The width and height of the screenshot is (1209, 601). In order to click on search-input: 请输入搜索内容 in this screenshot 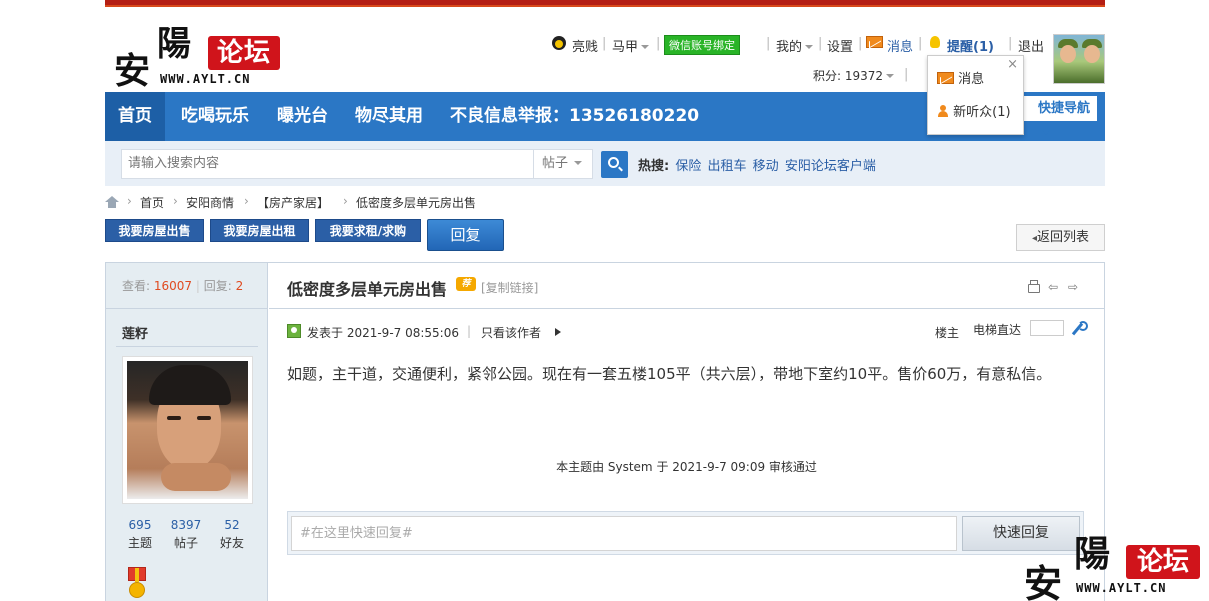, I will do `click(327, 164)`.